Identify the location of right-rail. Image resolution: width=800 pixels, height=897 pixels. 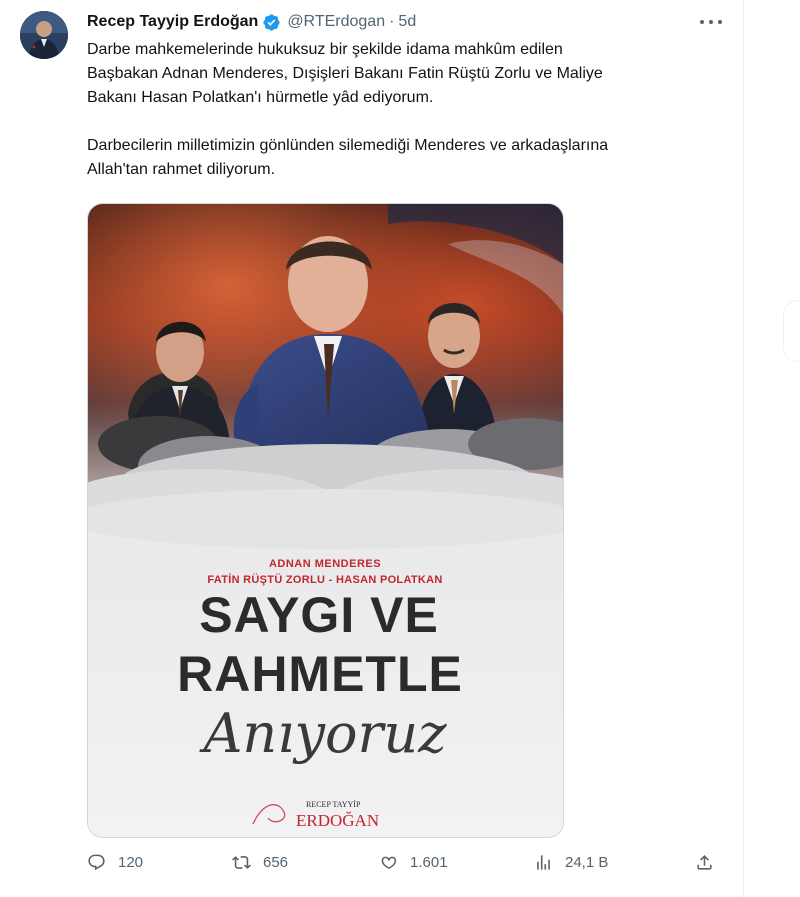
(771, 448).